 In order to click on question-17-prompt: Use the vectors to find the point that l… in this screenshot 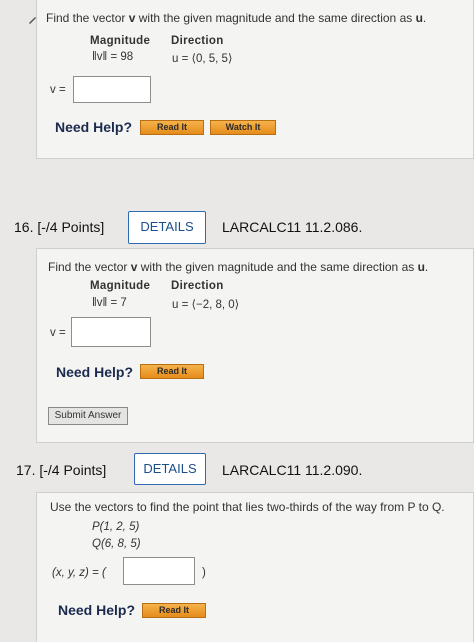, I will do `click(247, 507)`.